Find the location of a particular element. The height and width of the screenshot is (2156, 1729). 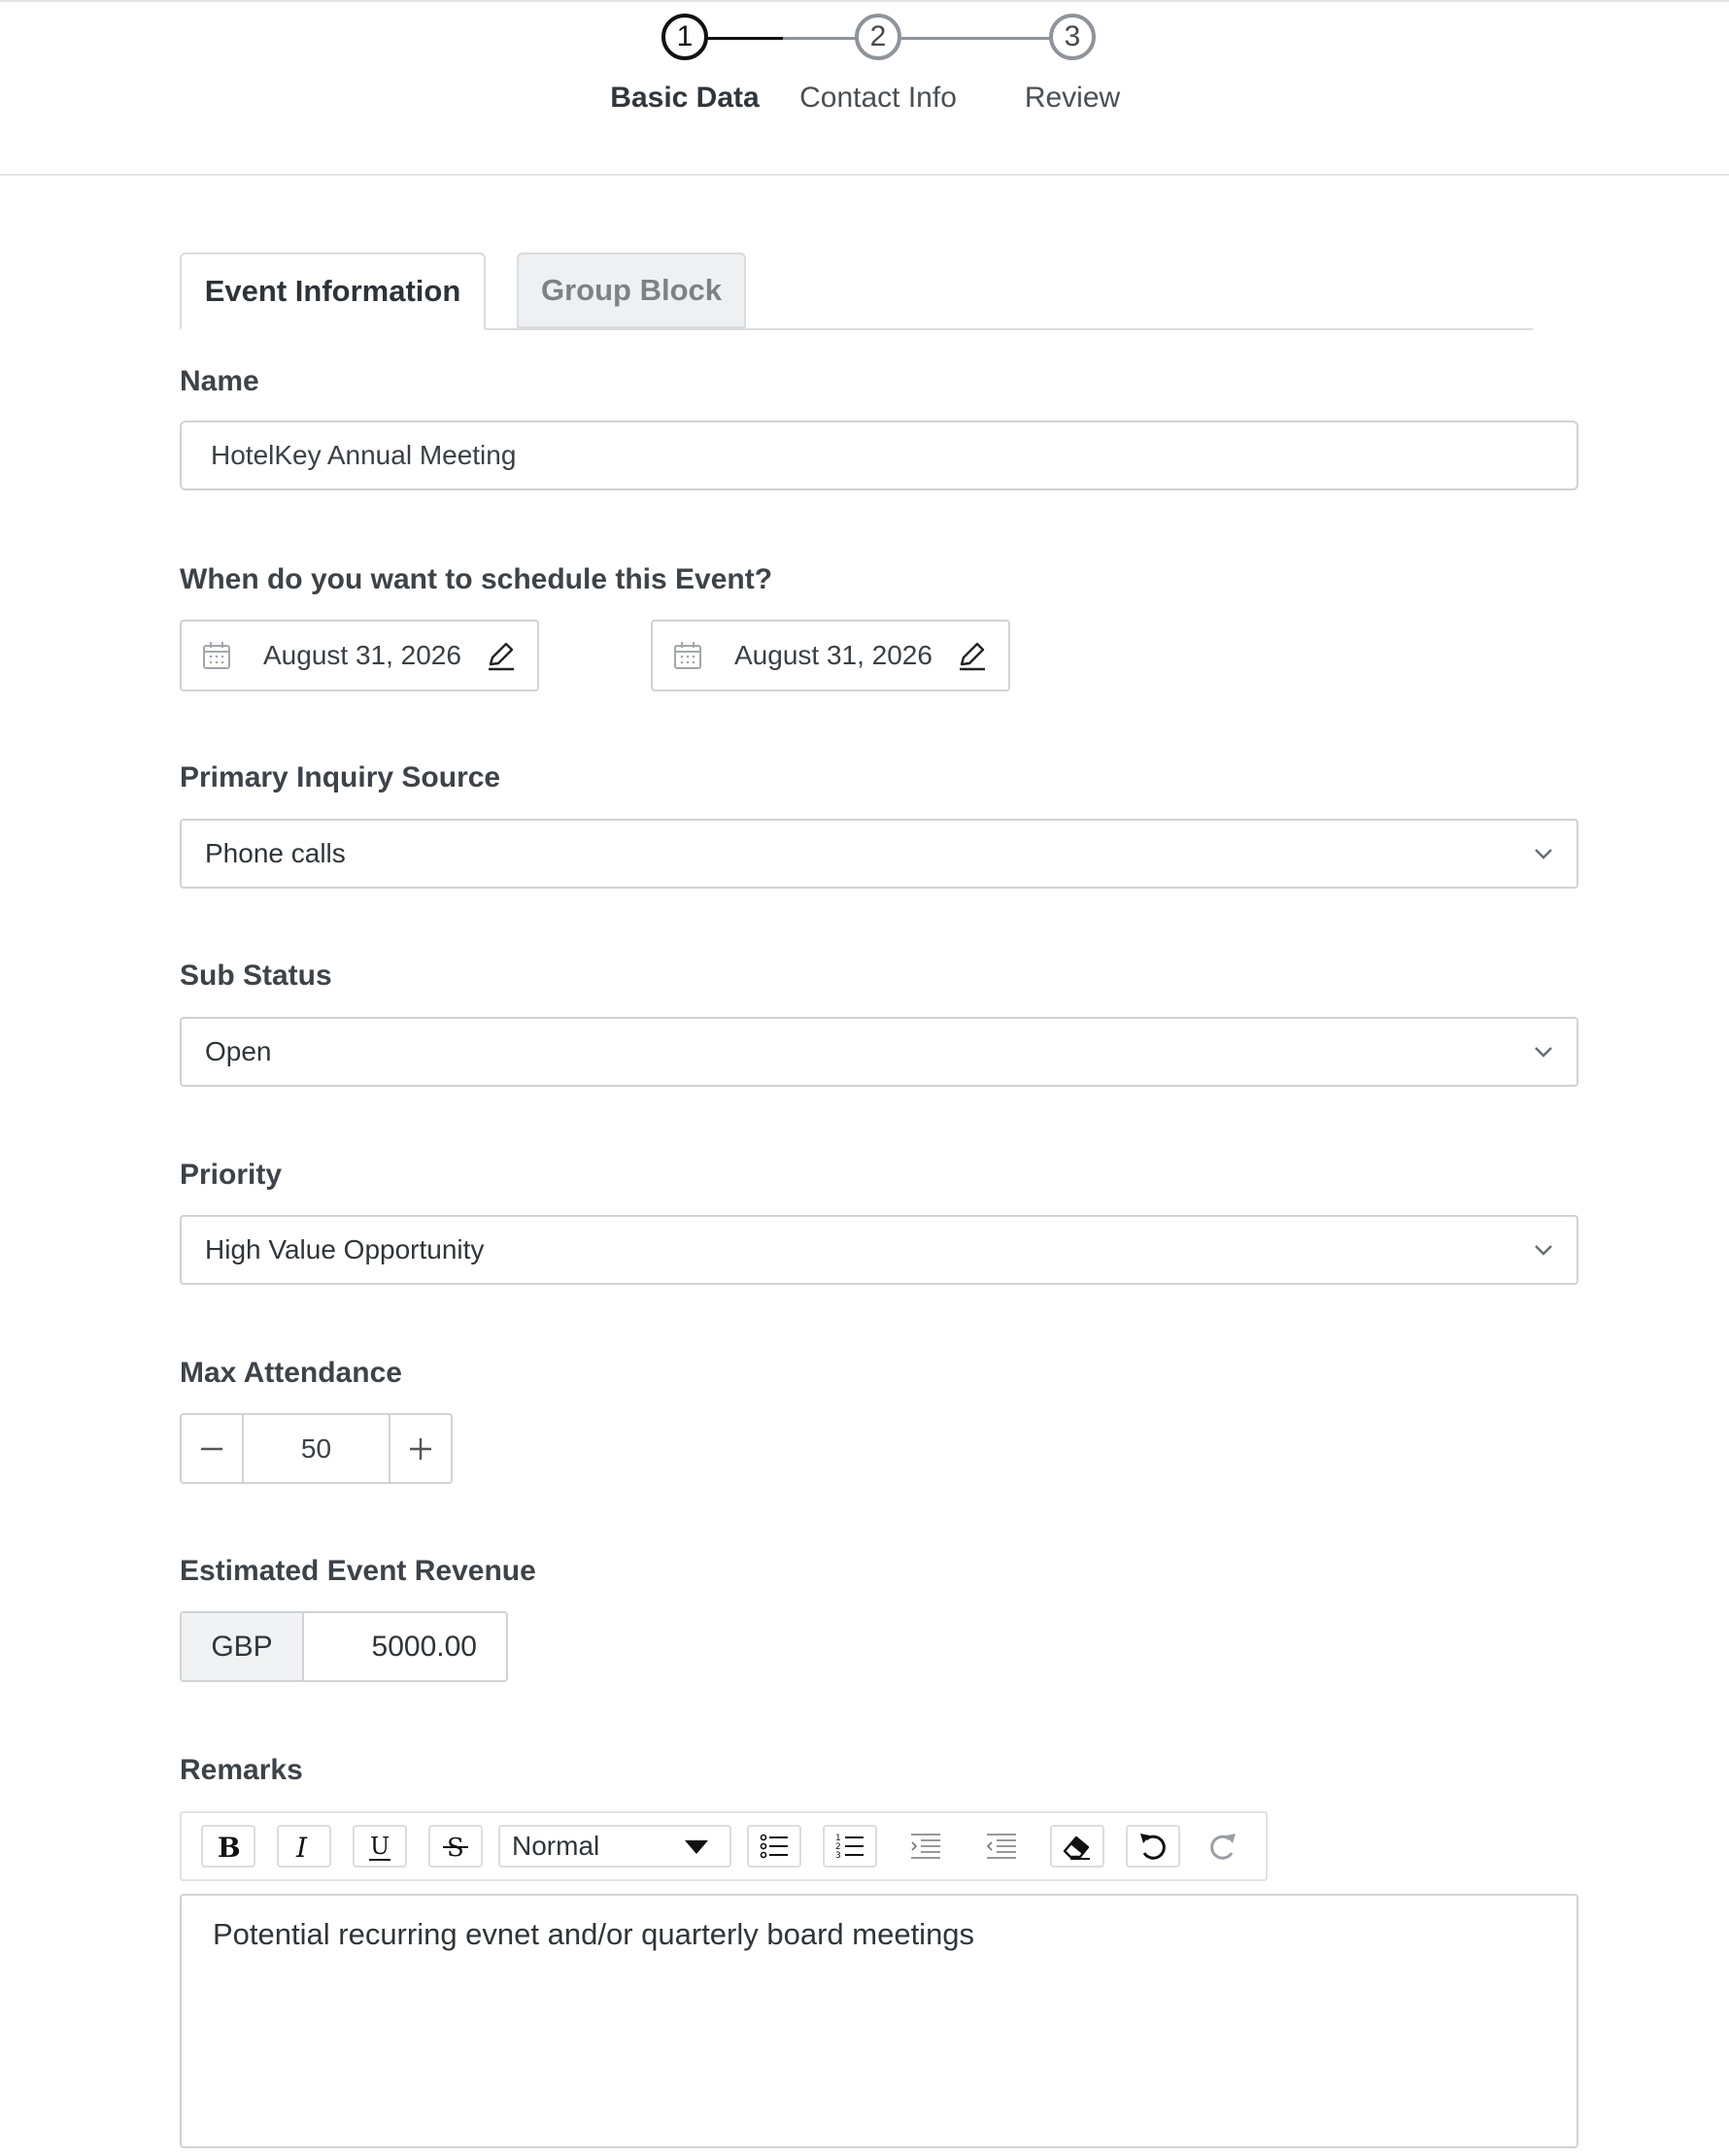

schedule-label: When do you want to schedule this Event? is located at coordinates (476, 579).